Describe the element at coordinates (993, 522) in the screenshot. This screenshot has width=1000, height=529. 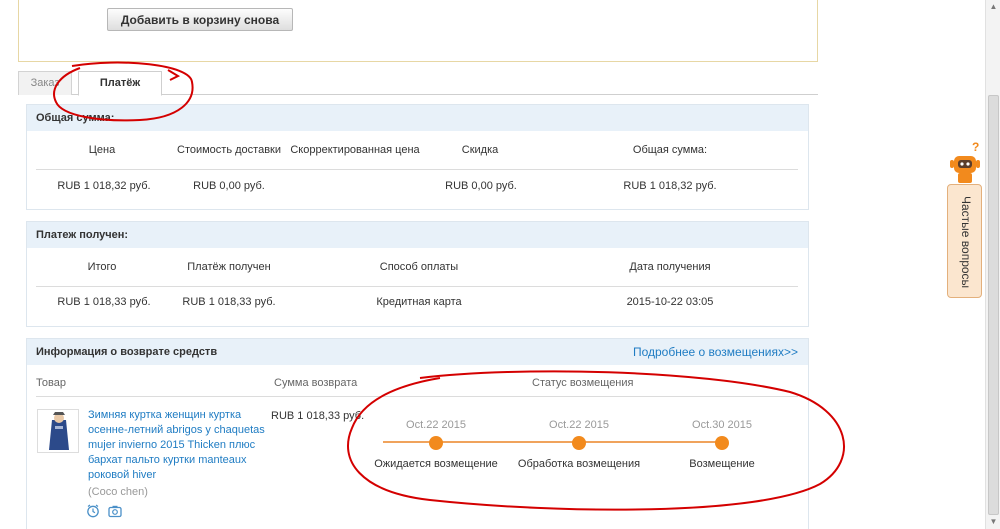
I see `scroll-down-icon: ▼` at that location.